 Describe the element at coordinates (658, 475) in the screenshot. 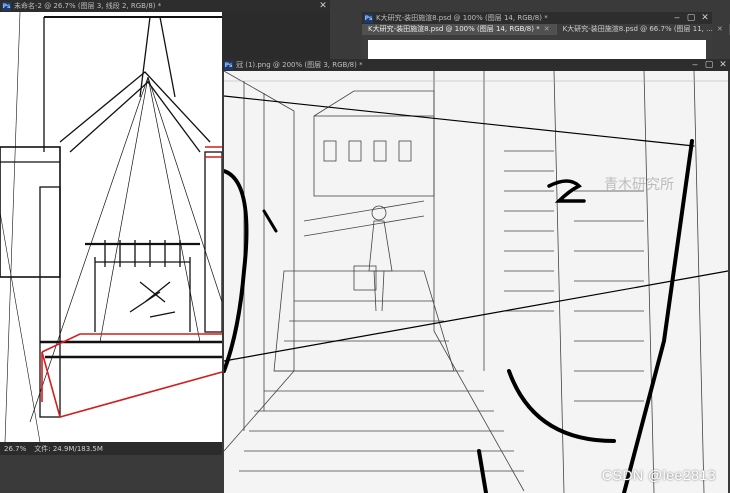

I see `csdn-watermark: CSDN @lee2813` at that location.